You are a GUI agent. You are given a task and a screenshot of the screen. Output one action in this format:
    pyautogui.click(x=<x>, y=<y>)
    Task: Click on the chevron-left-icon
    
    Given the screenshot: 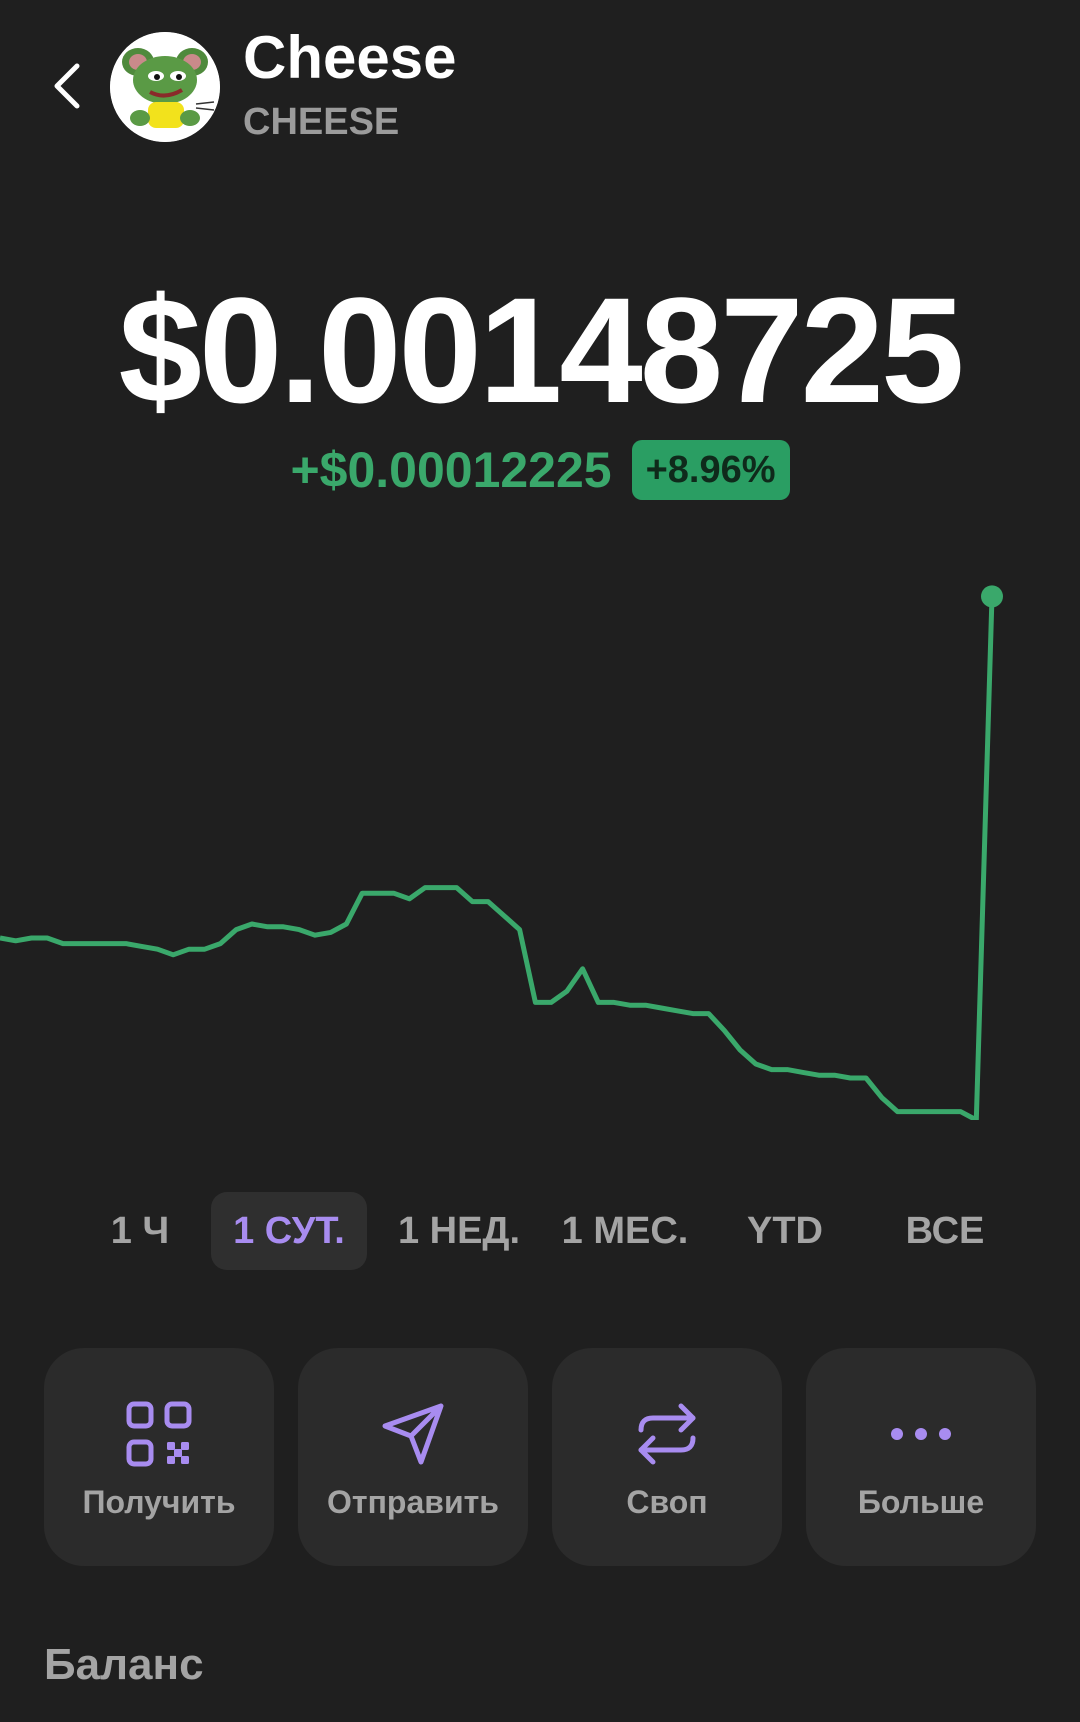 What is the action you would take?
    pyautogui.click(x=67, y=86)
    